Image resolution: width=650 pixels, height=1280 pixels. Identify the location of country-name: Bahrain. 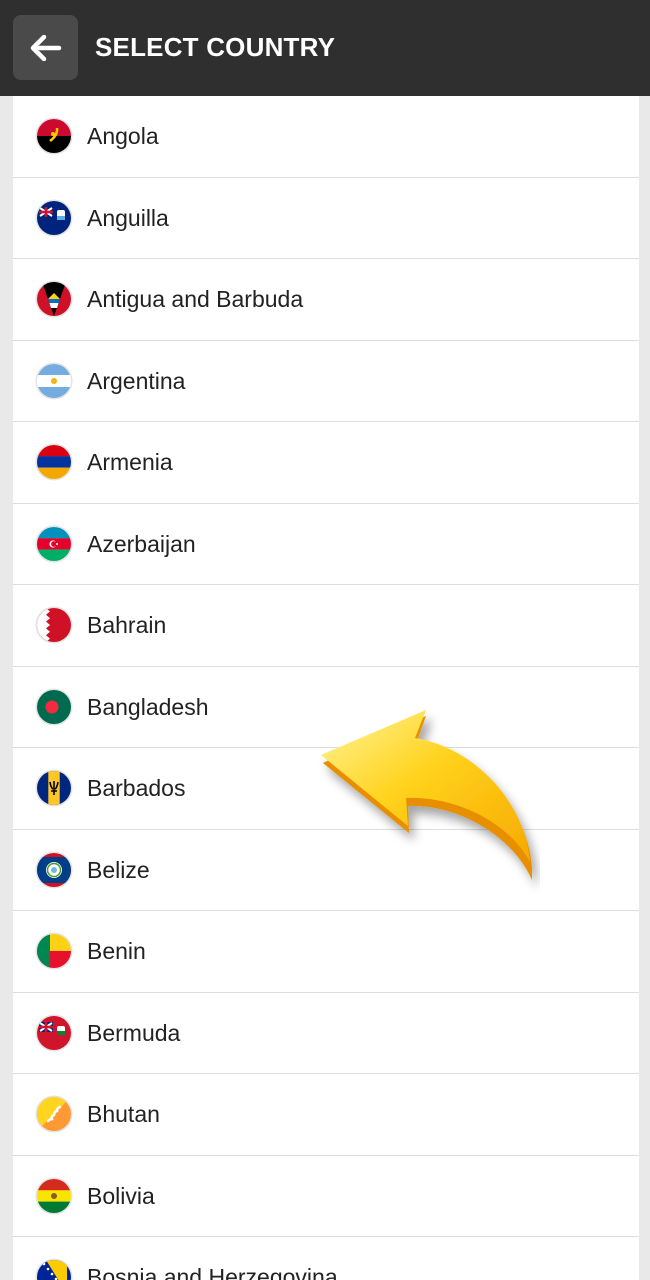
(127, 625).